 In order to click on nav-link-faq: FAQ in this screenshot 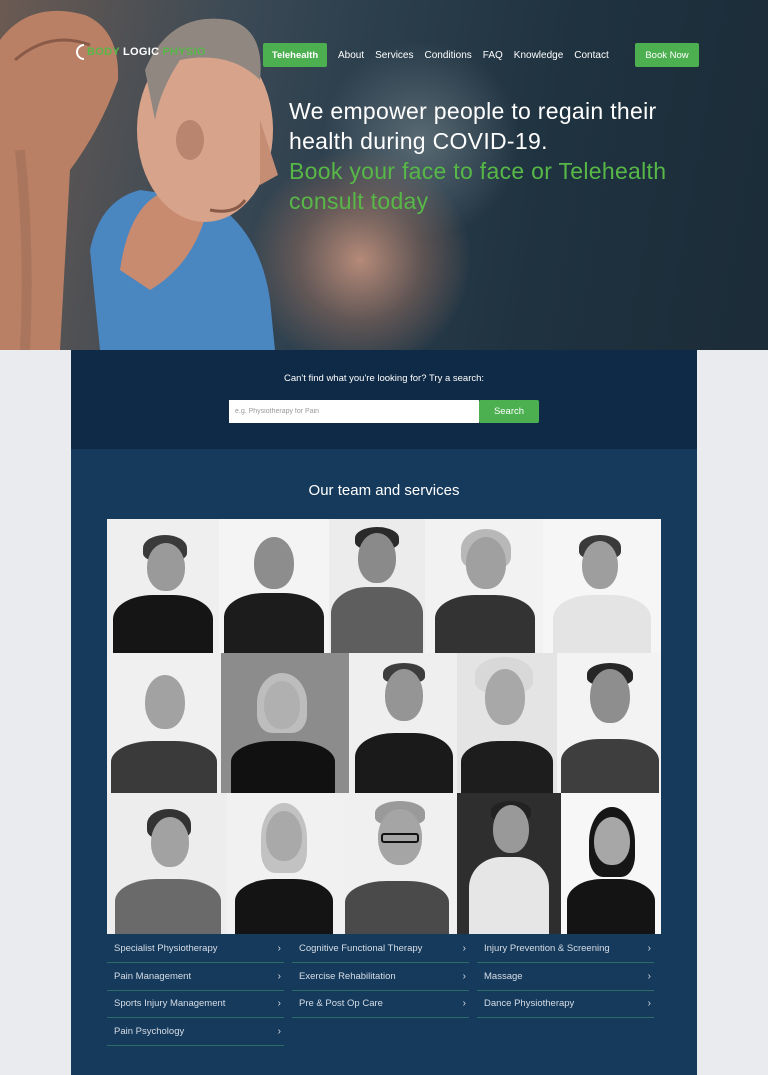, I will do `click(493, 55)`.